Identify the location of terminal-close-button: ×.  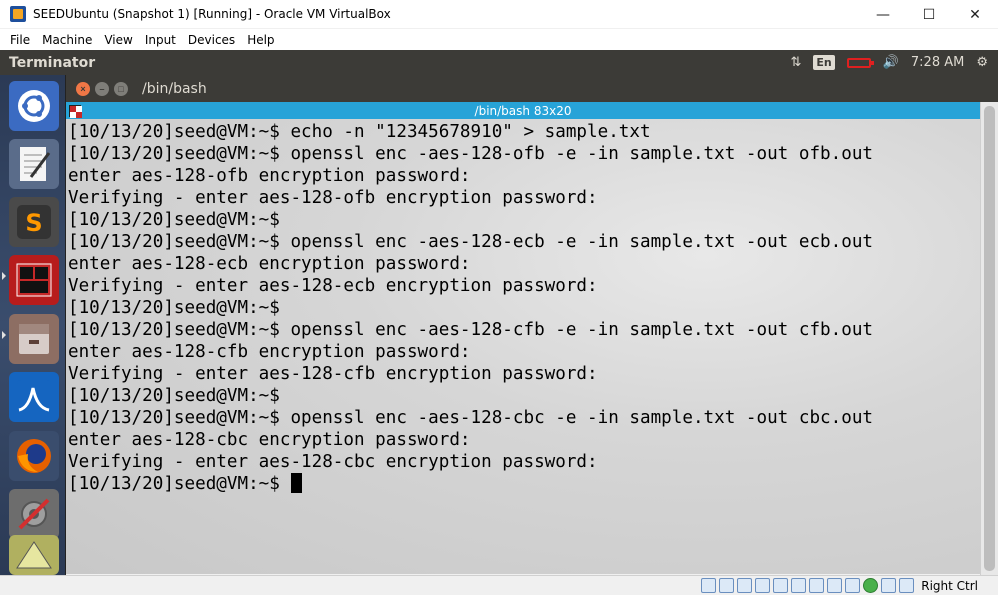
(83, 88).